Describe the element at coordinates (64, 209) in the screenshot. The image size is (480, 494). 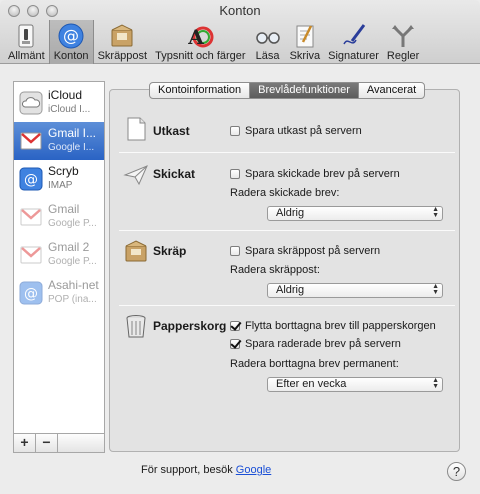
I see `account-name: Gmail` at that location.